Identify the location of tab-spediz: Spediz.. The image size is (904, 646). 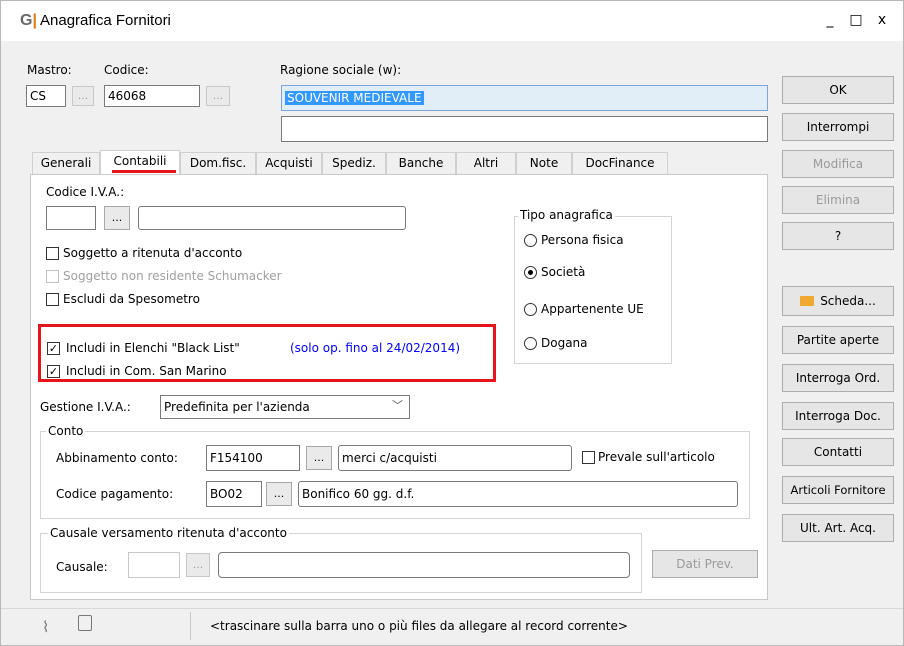
(354, 163).